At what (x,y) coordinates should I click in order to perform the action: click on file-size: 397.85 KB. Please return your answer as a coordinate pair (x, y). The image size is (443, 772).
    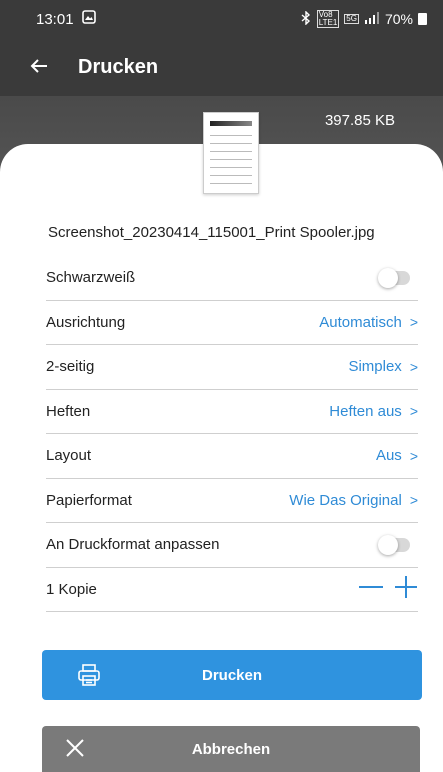
    Looking at the image, I should click on (359, 120).